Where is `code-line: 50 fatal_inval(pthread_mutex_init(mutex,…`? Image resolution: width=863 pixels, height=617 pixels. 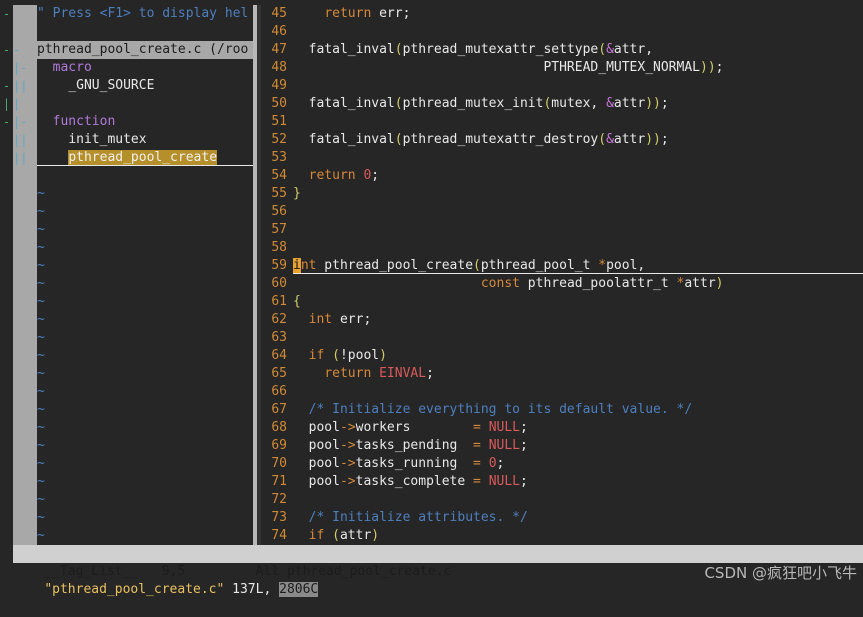 code-line: 50 fatal_inval(pthread_mutex_init(mutex,… is located at coordinates (562, 104).